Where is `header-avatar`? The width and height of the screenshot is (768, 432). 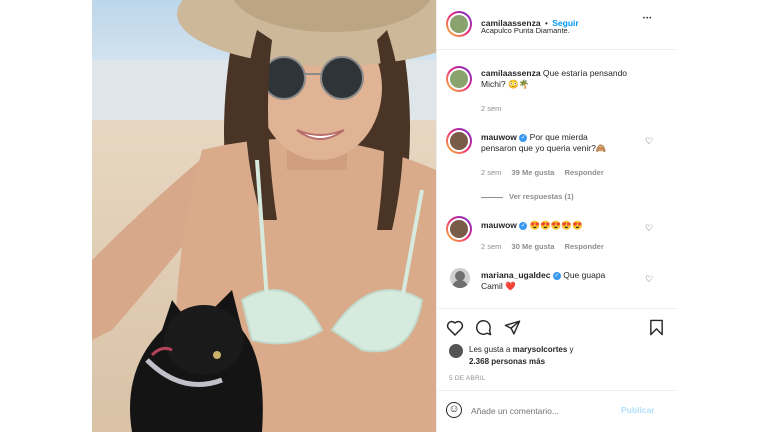
header-avatar is located at coordinates (459, 24).